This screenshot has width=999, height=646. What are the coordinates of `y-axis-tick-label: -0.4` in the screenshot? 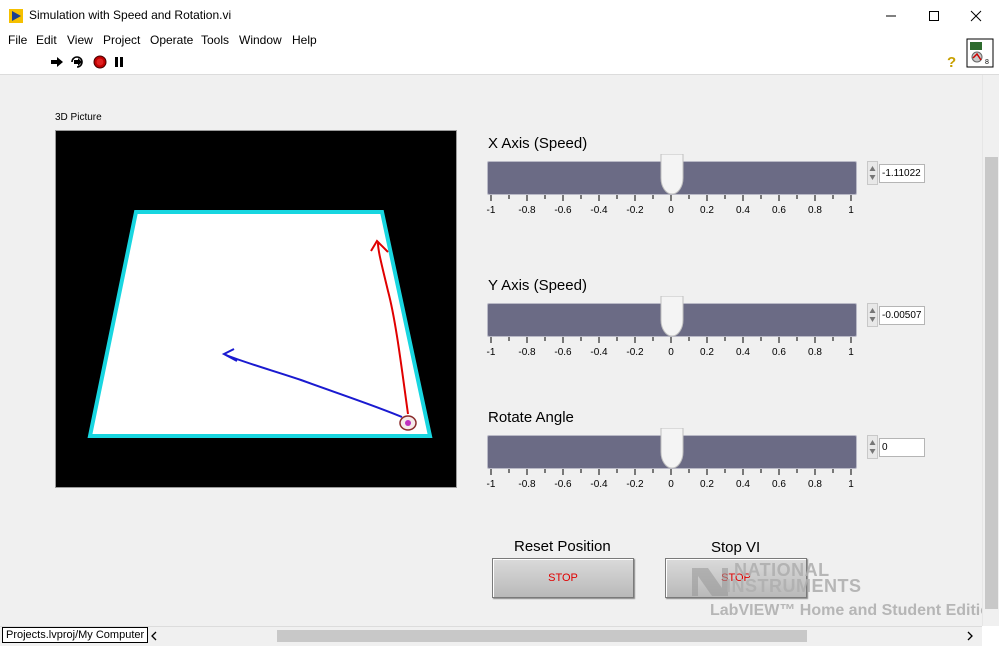 It's located at (599, 352).